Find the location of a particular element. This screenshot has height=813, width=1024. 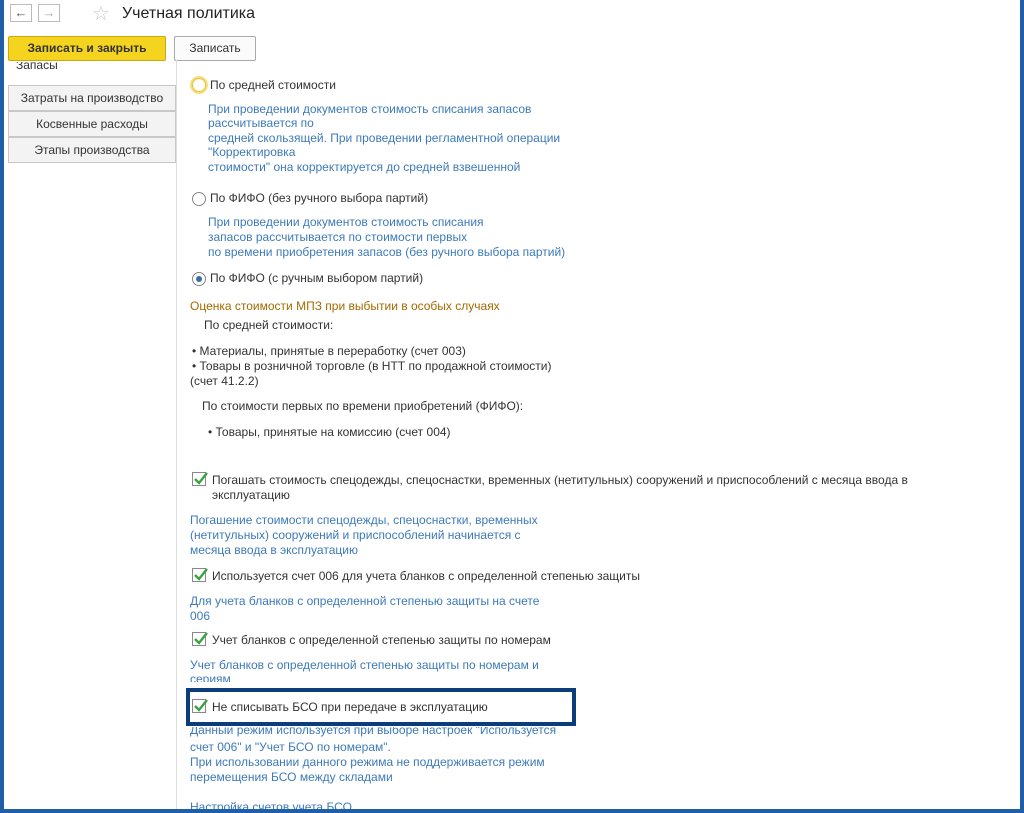

arrow-left-icon: ← is located at coordinates (21, 13).